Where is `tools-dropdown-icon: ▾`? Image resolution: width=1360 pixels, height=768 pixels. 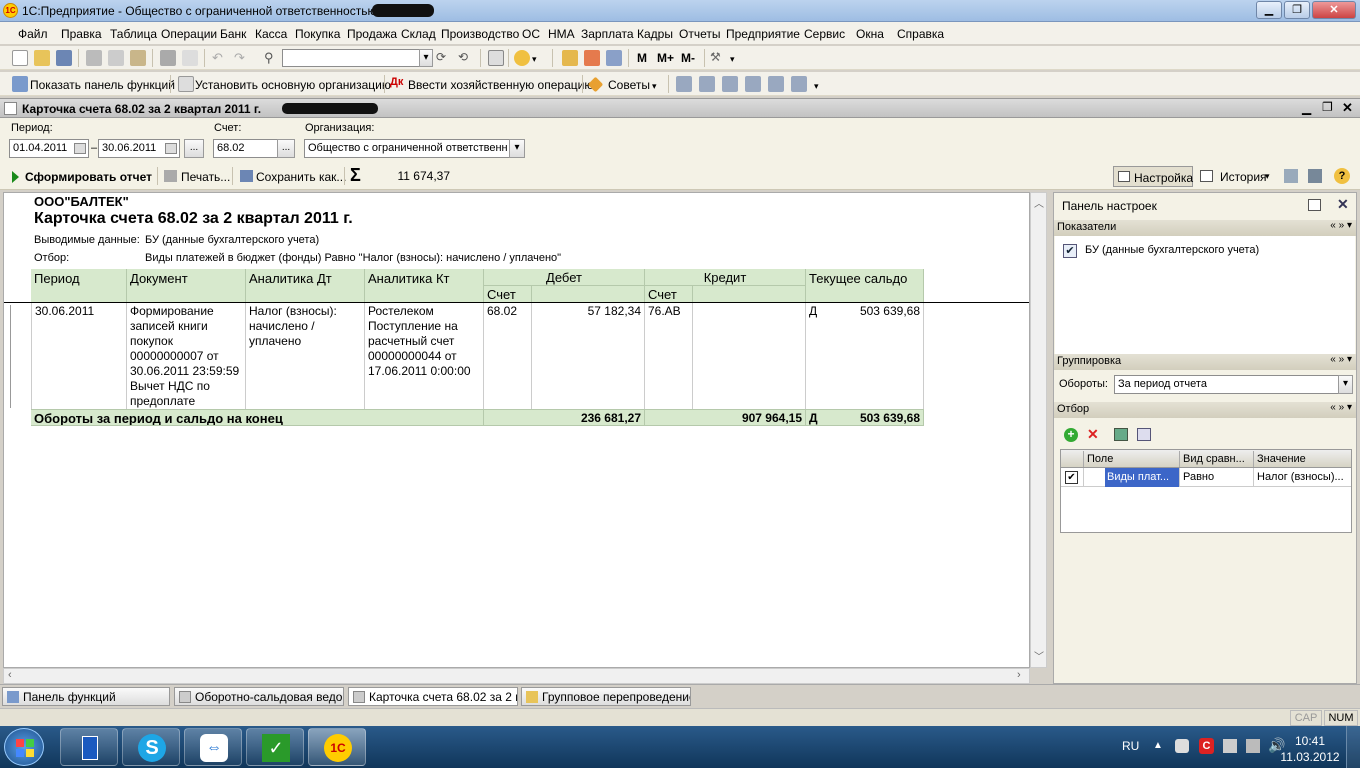 tools-dropdown-icon: ▾ is located at coordinates (738, 62).